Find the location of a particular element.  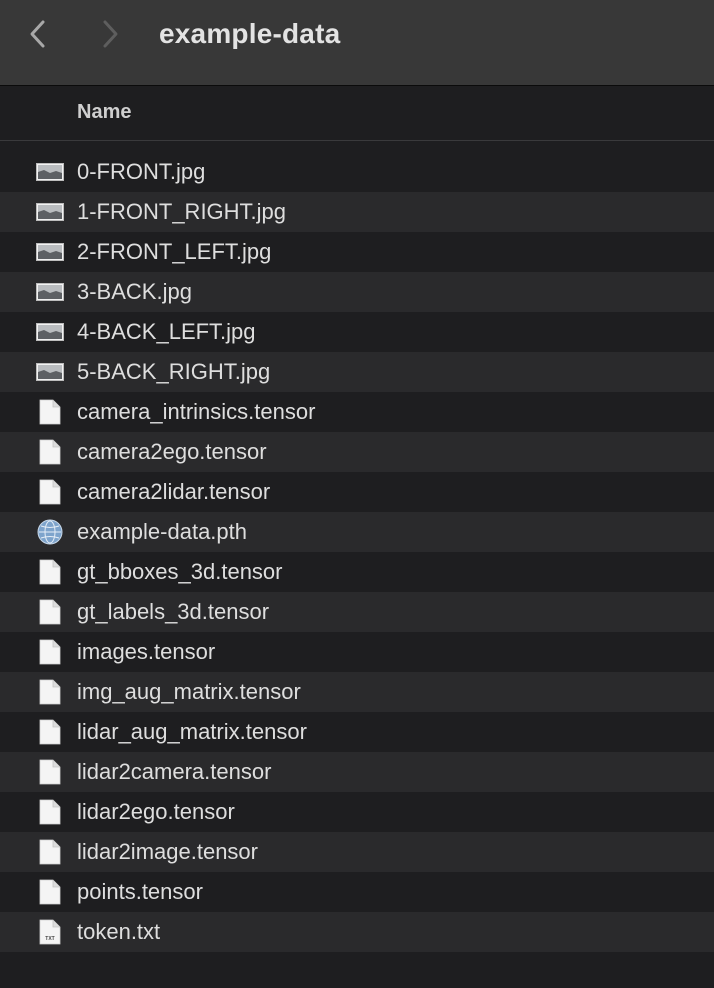

file-name: images.tensor is located at coordinates (146, 651).